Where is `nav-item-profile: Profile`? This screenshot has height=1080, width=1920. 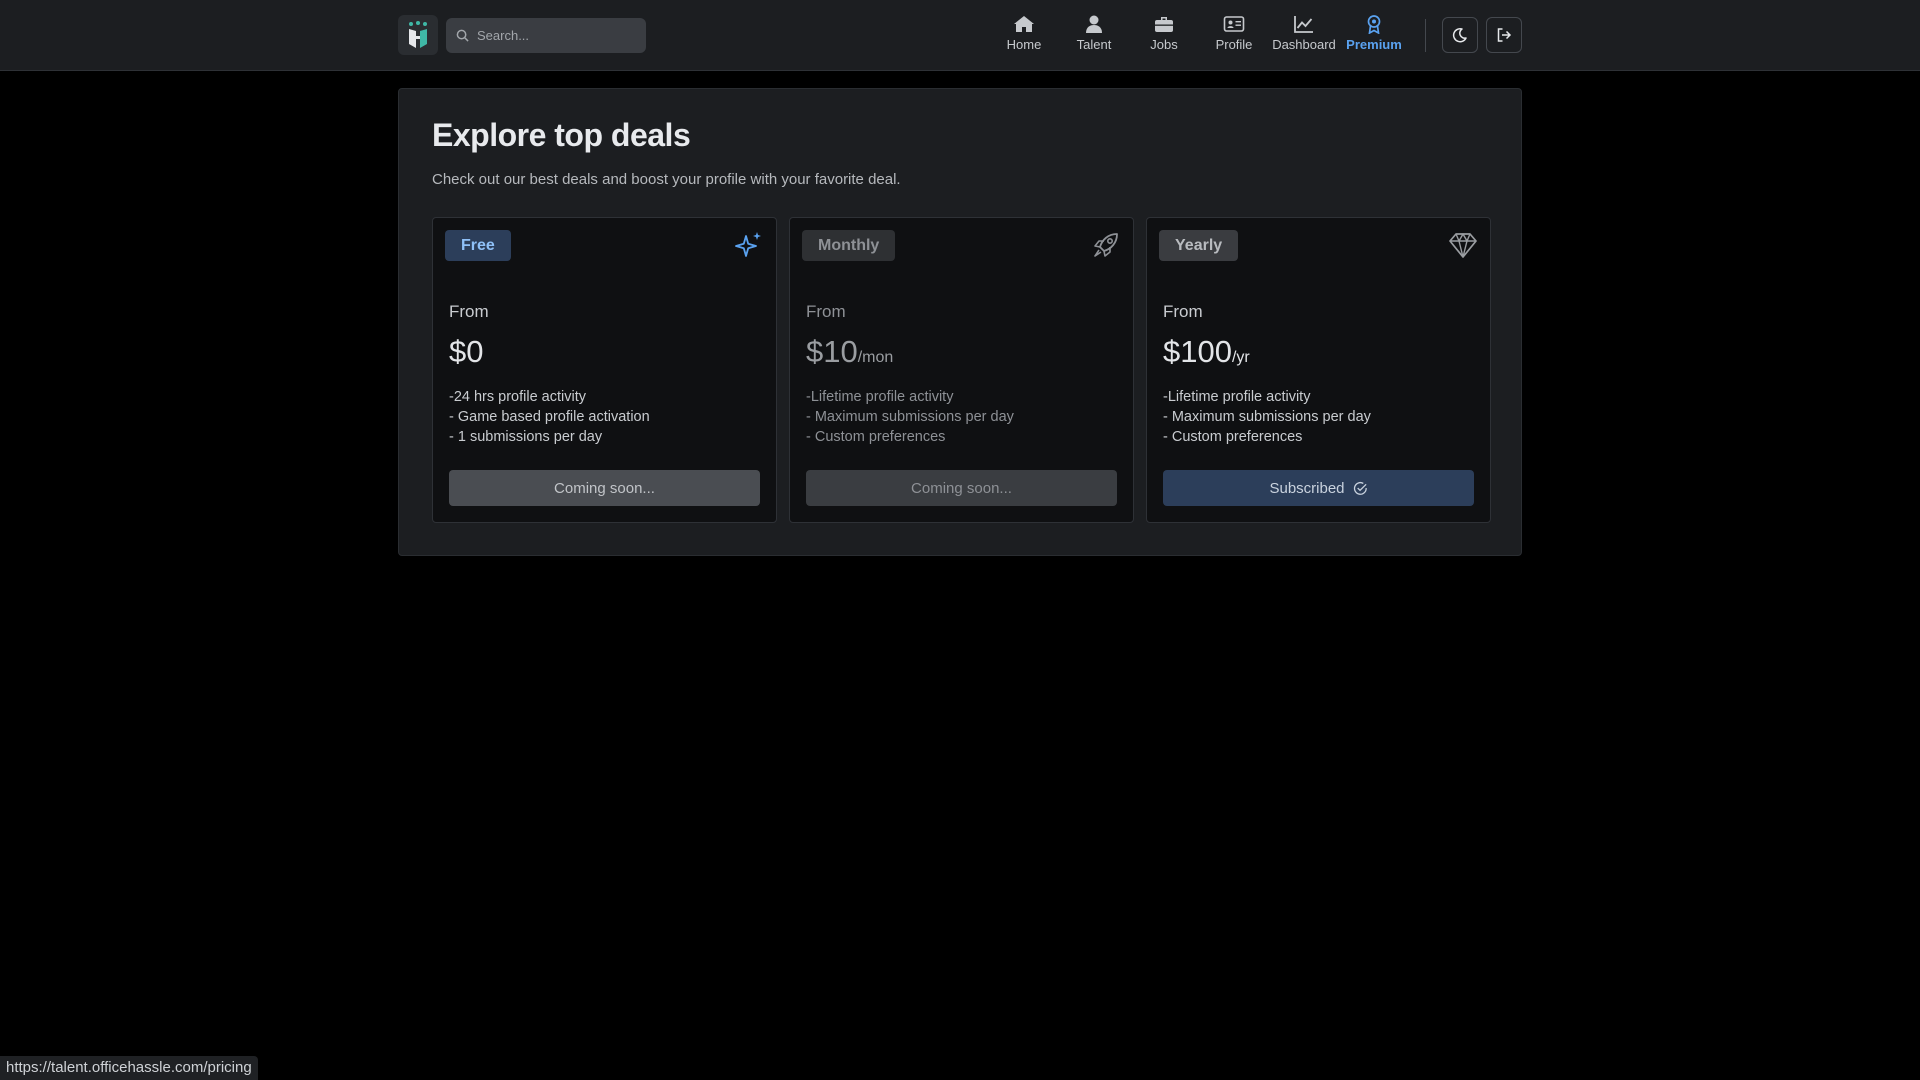 nav-item-profile: Profile is located at coordinates (1234, 36).